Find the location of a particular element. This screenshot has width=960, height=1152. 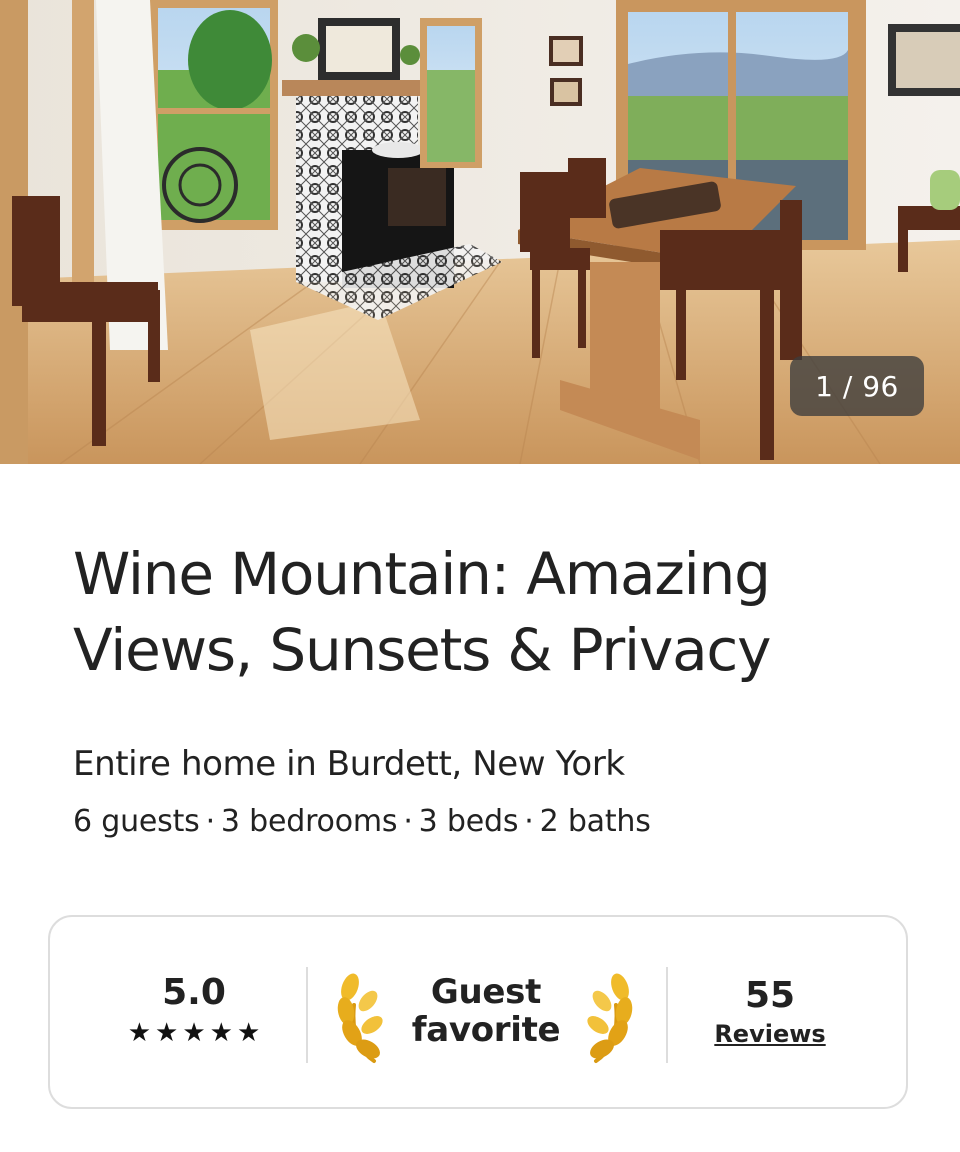

guest-favorite-badge: Guest favorite is located at coordinates (486, 1011).